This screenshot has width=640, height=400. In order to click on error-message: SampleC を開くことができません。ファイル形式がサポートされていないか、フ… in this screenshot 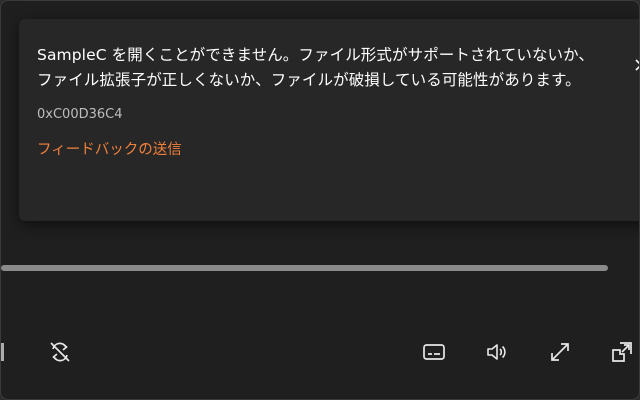, I will do `click(316, 67)`.